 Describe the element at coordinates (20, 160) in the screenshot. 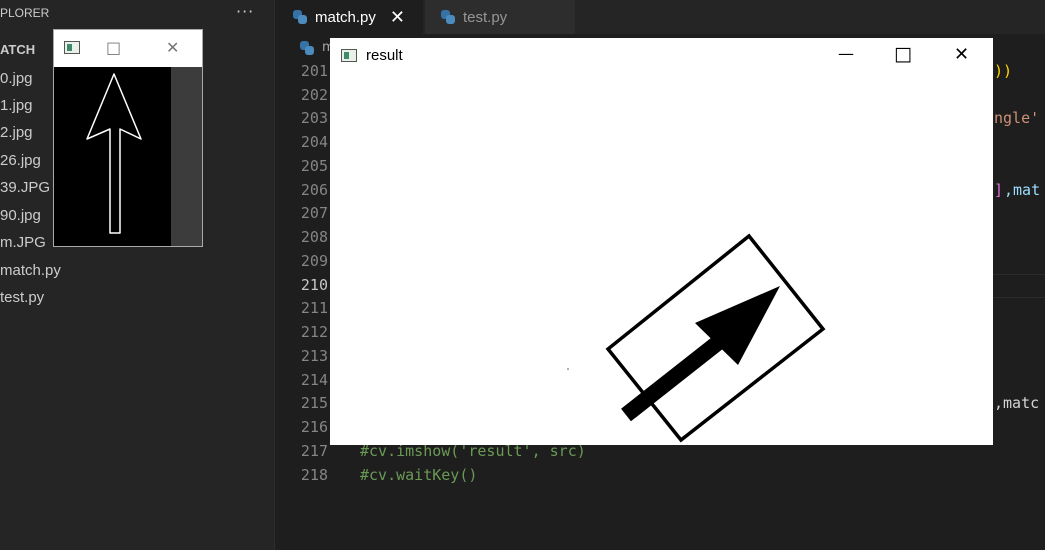

I see `file-item: 26.jpg` at that location.